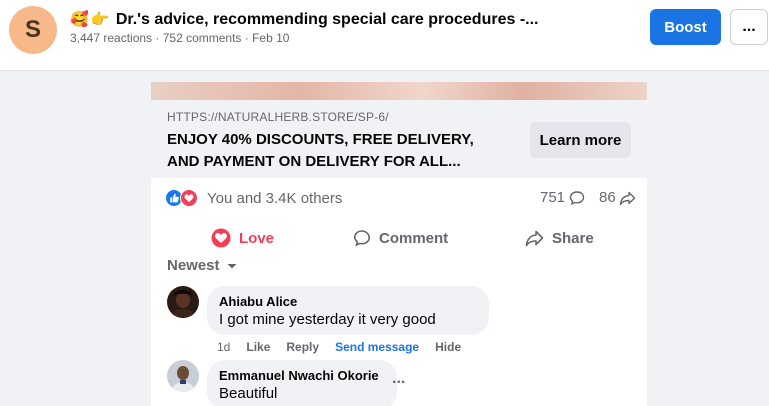  I want to click on comment-hide-link: Hide, so click(448, 347).